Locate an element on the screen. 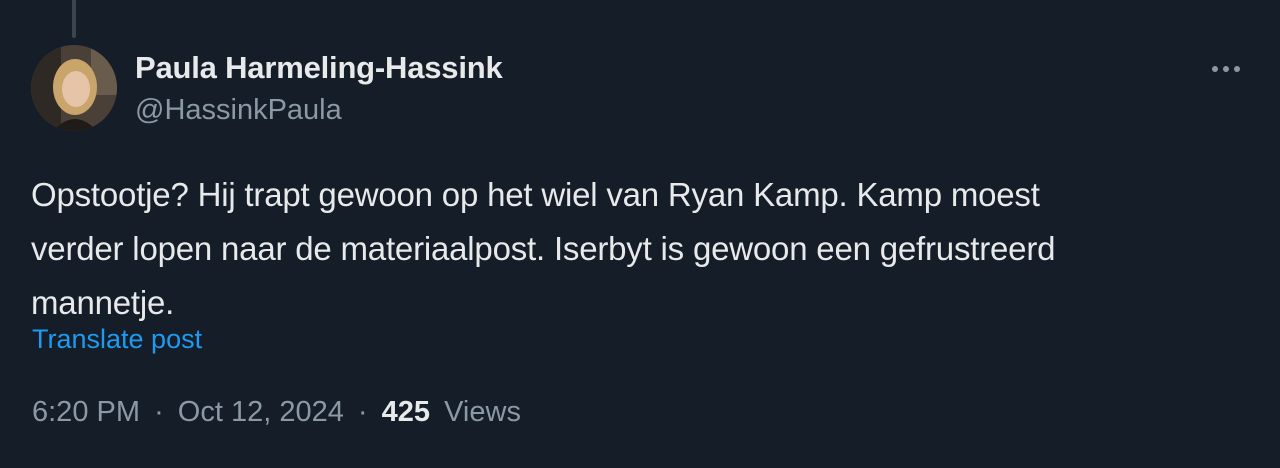 This screenshot has width=1280, height=468. tweet-time: 6:20 PM is located at coordinates (86, 412).